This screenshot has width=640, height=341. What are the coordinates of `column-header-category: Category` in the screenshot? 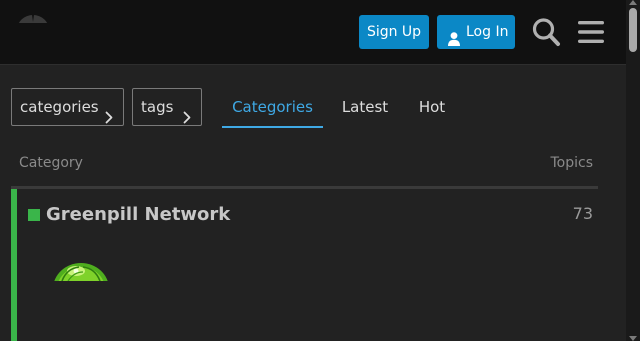 It's located at (51, 163).